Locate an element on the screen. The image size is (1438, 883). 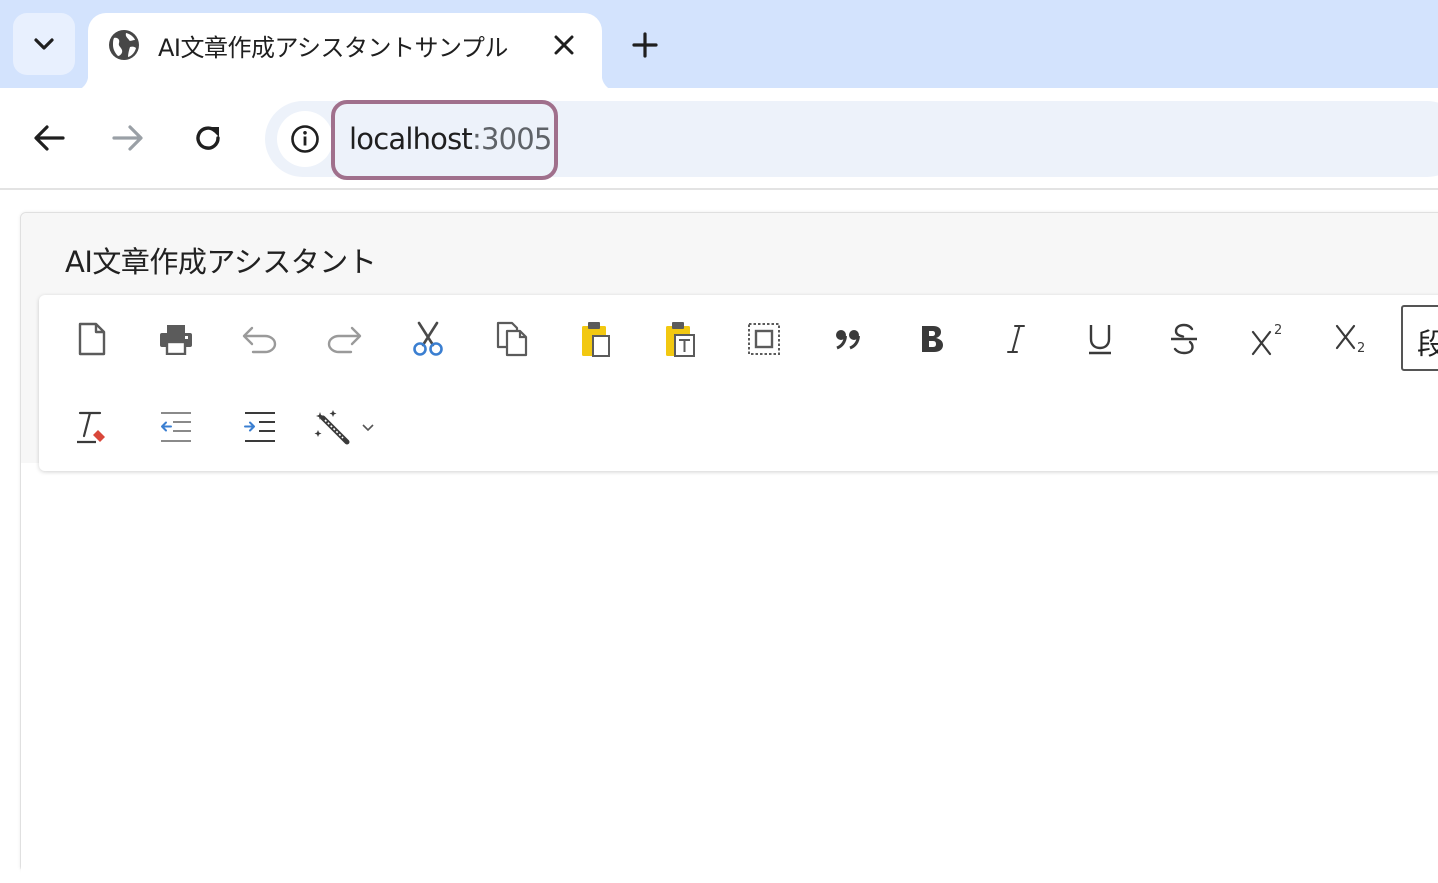
site-info-button is located at coordinates (305, 139).